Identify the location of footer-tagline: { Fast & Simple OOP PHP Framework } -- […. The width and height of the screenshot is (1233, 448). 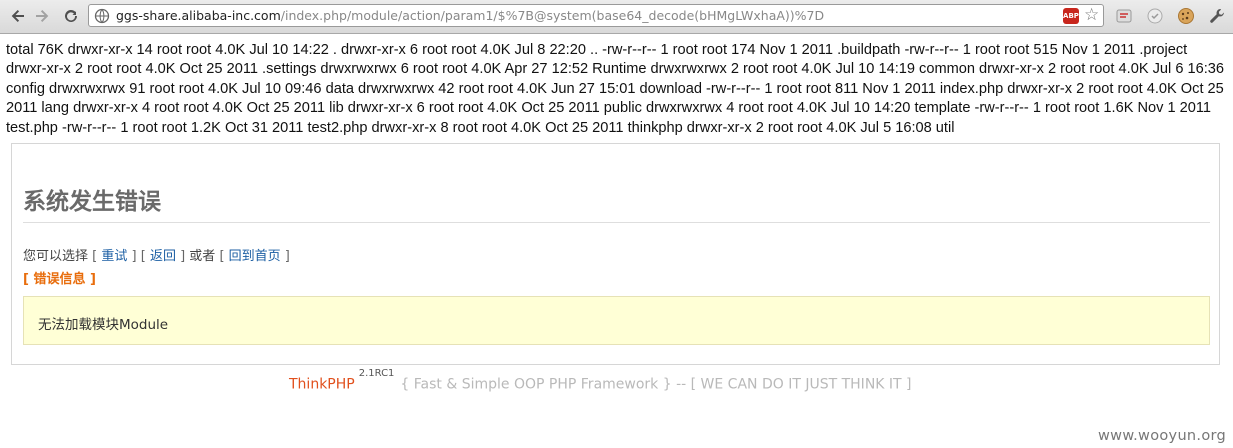
(656, 384).